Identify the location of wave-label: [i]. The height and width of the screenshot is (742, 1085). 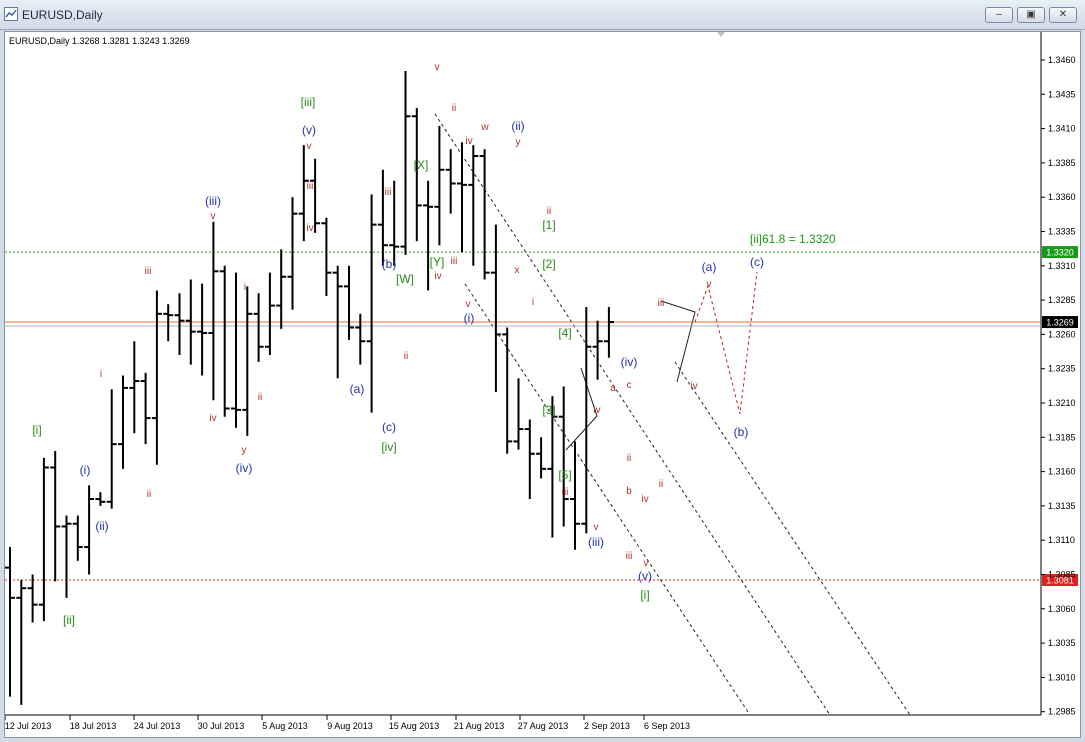
(36, 430).